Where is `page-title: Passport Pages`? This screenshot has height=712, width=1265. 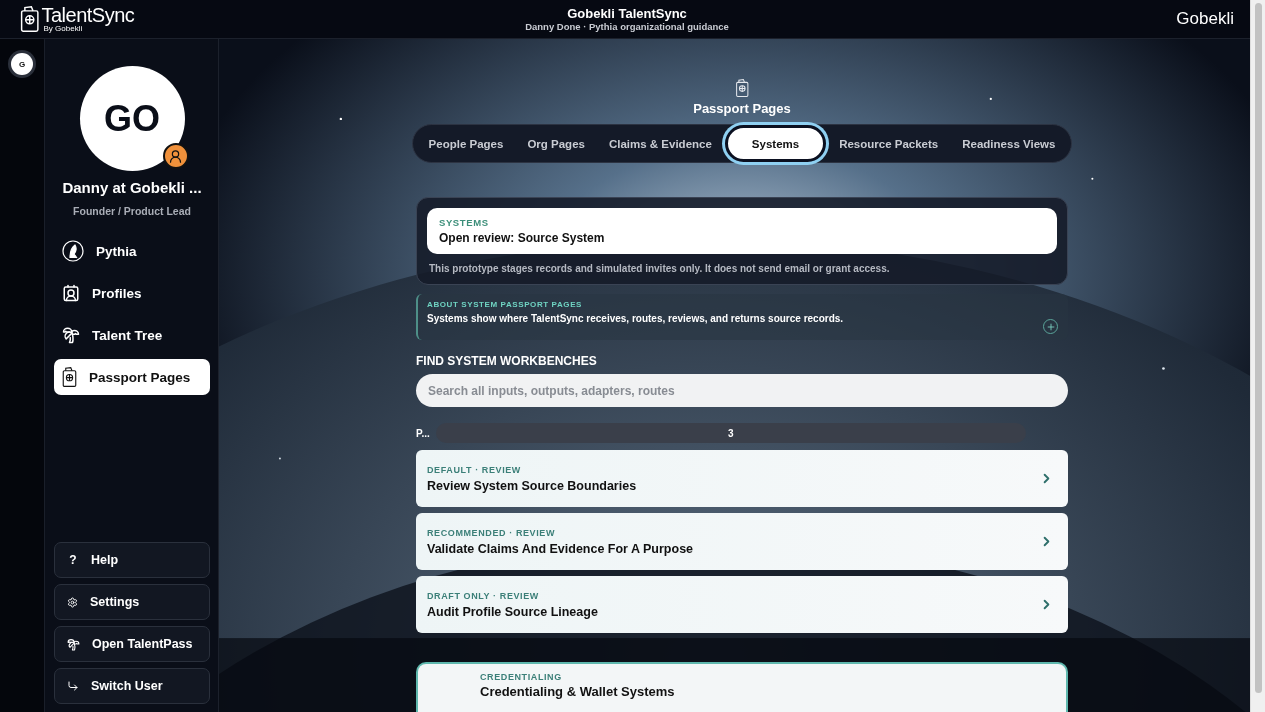 page-title: Passport Pages is located at coordinates (742, 108).